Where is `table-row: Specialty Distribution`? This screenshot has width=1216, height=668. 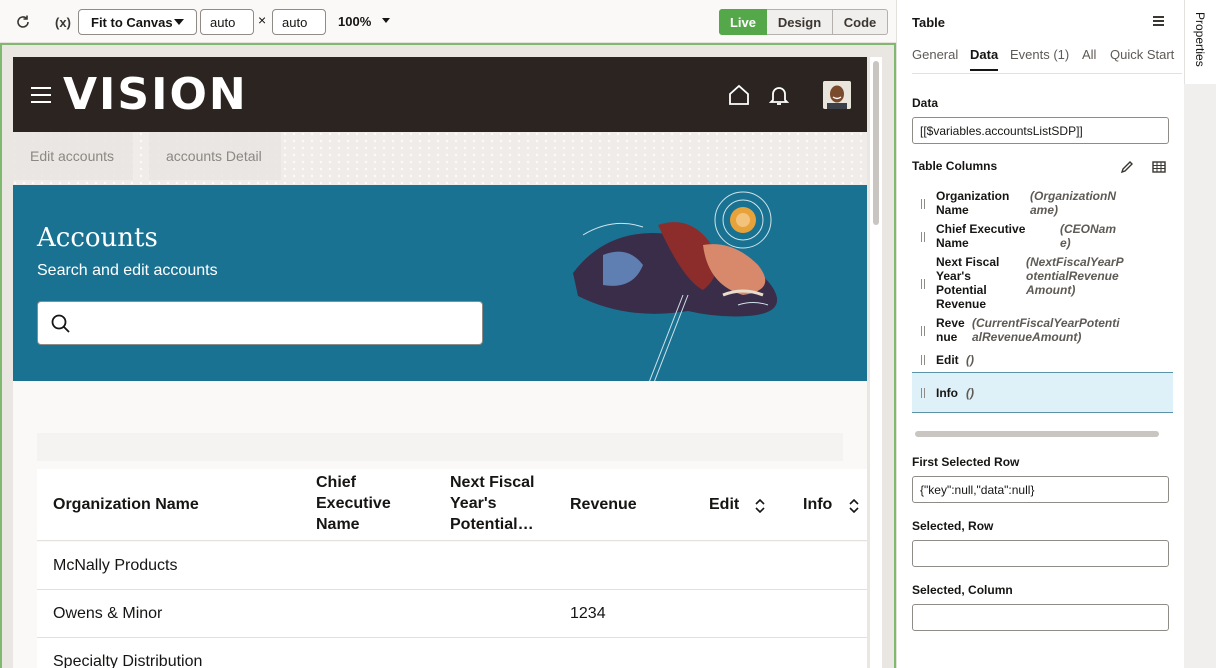 table-row: Specialty Distribution is located at coordinates (452, 653).